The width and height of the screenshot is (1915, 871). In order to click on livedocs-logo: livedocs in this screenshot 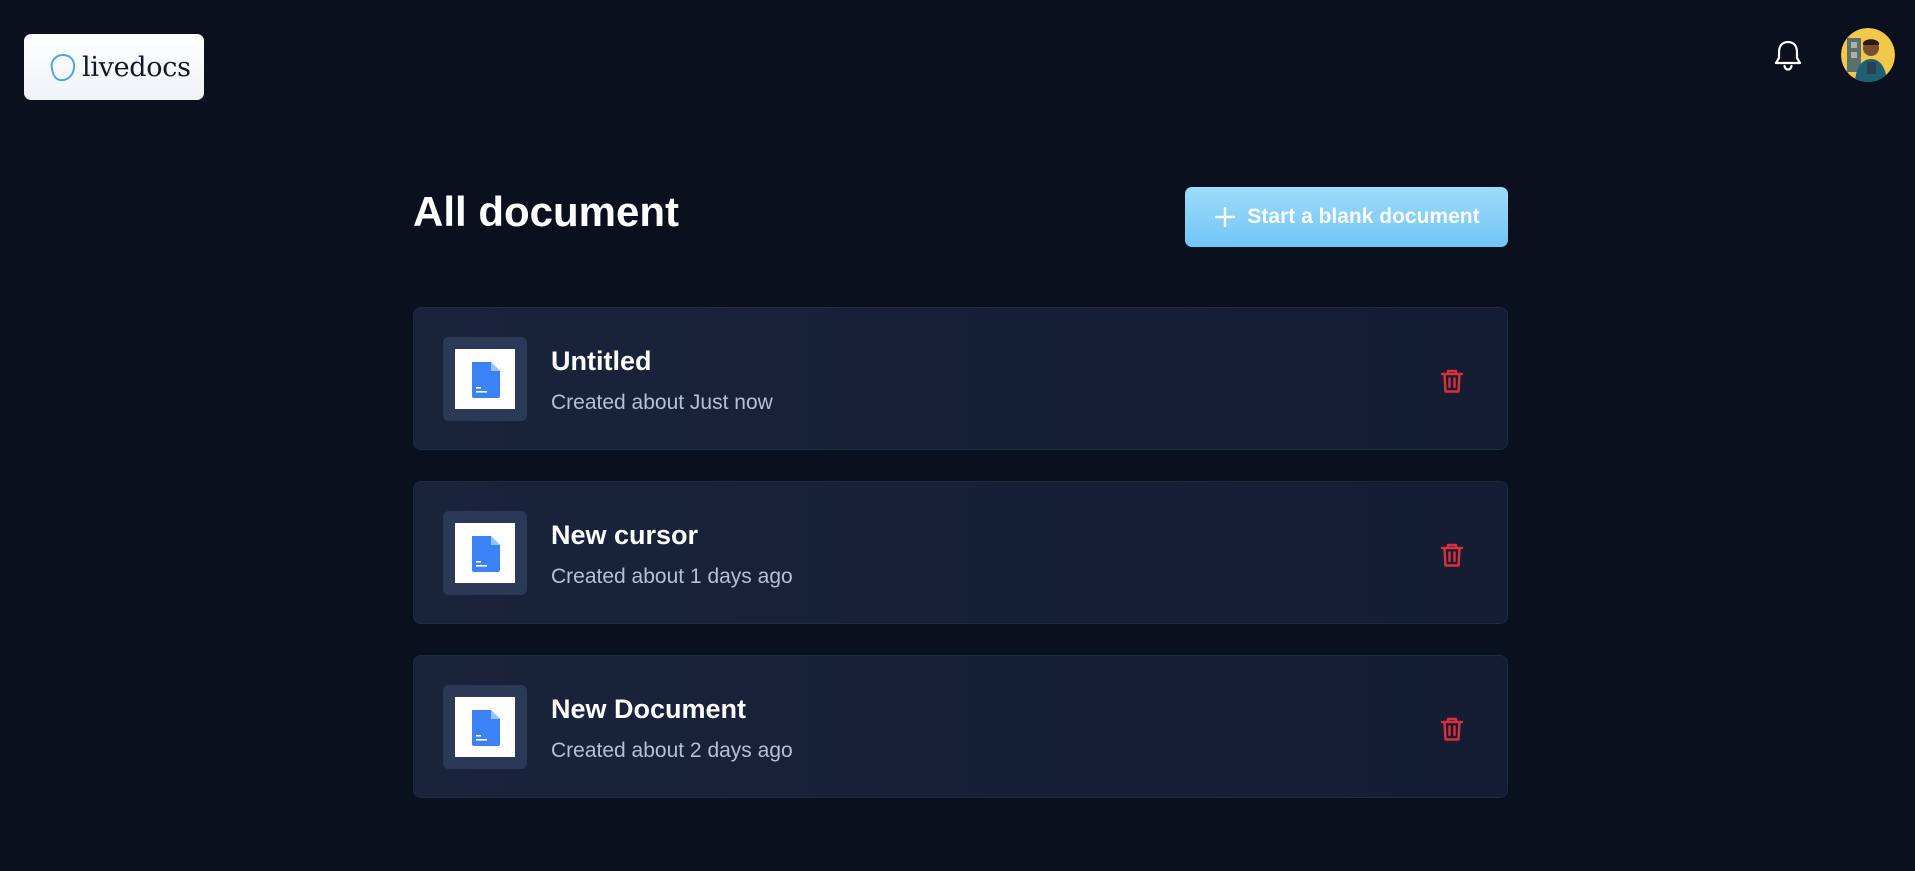, I will do `click(114, 67)`.